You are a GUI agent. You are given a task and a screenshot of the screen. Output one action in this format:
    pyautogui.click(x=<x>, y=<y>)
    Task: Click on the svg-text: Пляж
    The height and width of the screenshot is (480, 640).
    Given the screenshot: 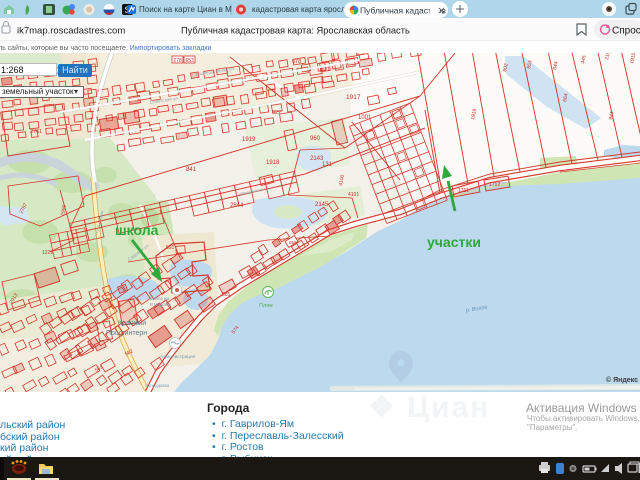 What is the action you would take?
    pyautogui.click(x=266, y=306)
    